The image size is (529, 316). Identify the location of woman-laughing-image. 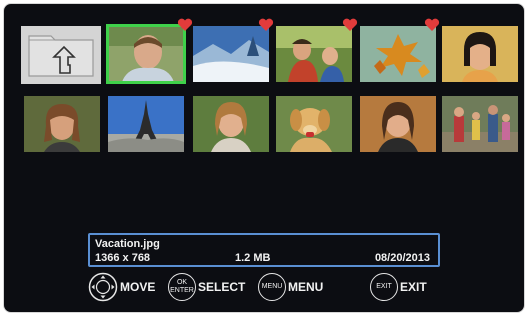
(398, 124).